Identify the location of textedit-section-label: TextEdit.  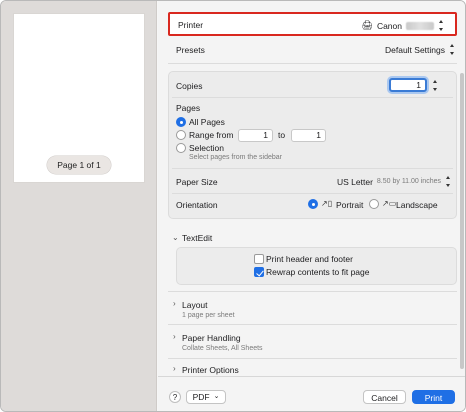
(197, 238).